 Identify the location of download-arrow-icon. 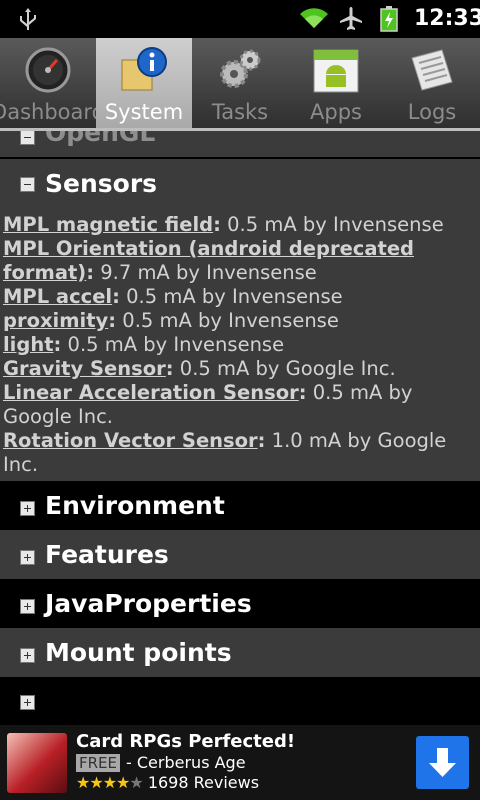
(442, 762).